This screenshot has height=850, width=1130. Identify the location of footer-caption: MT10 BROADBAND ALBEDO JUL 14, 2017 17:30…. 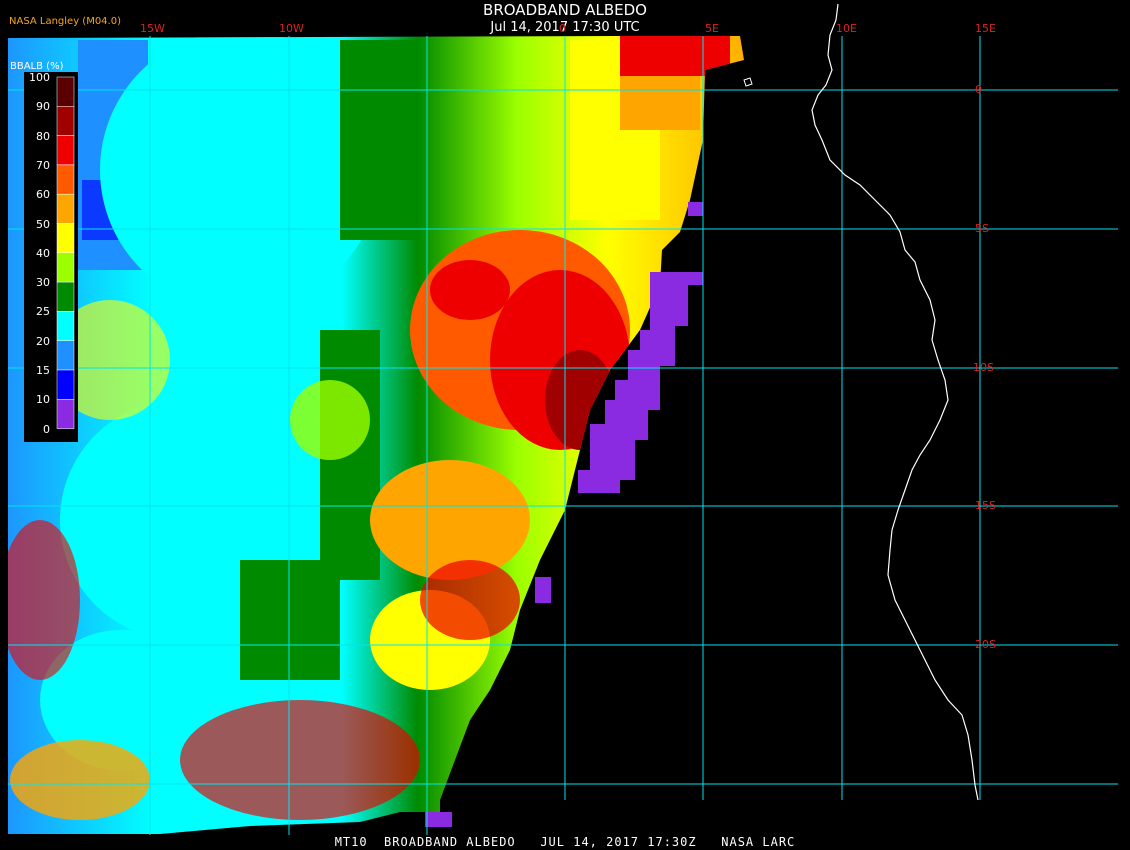
(565, 842).